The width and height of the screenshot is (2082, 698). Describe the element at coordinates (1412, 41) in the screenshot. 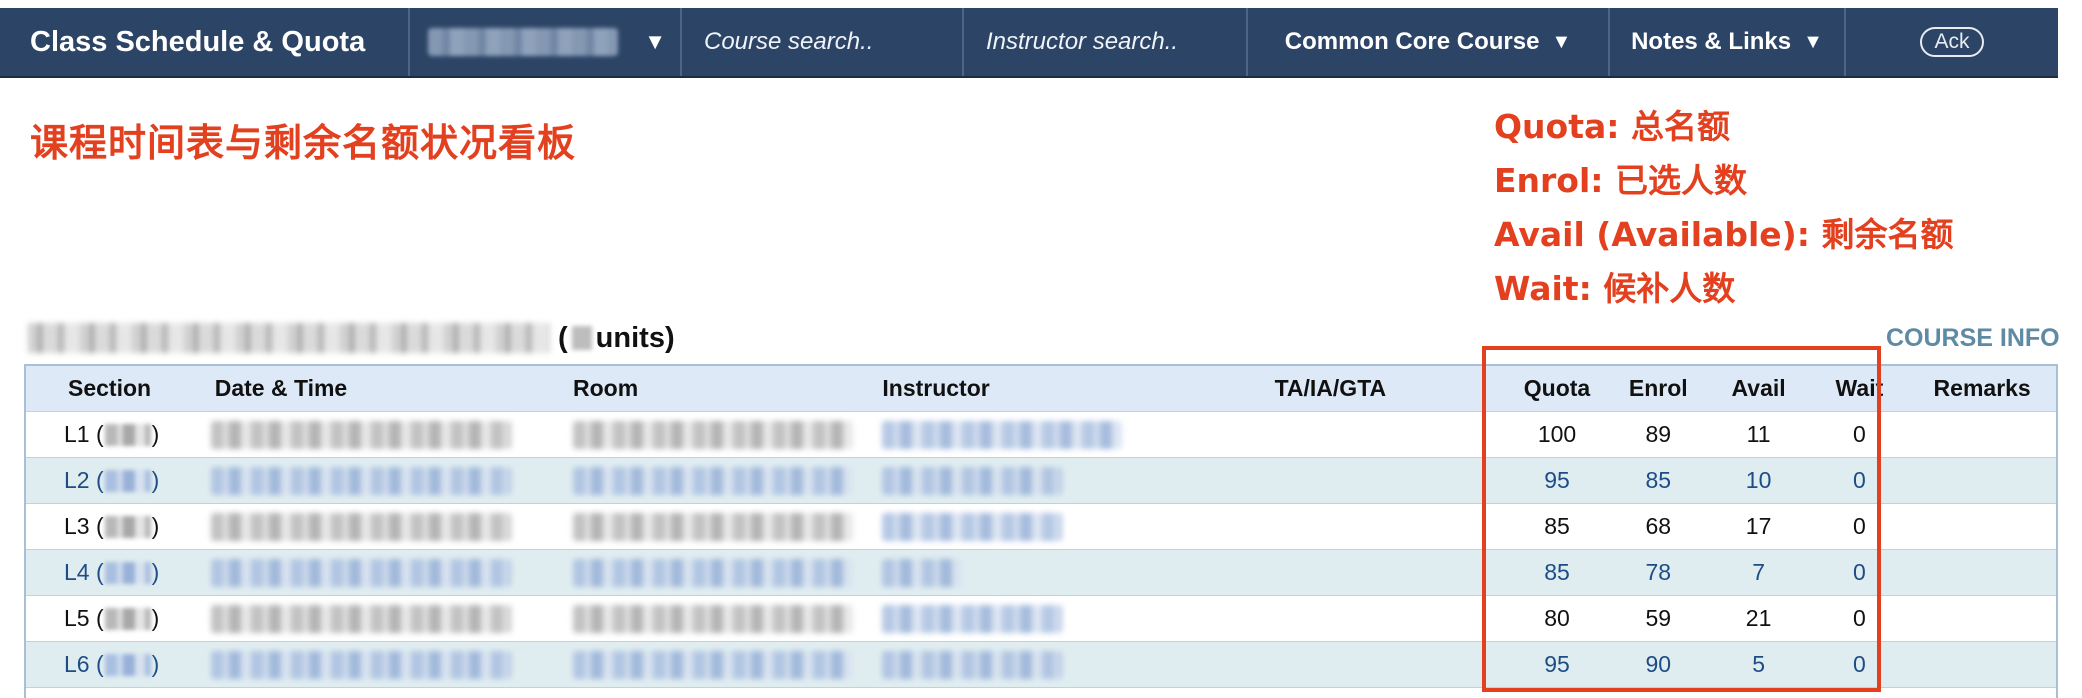

I see `common-core-label: Common Core Course` at that location.